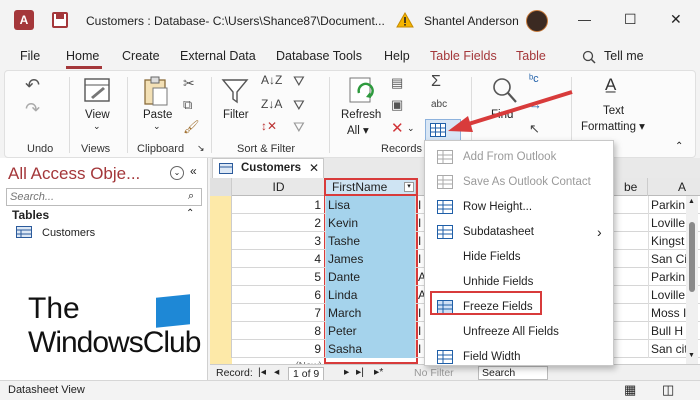 This screenshot has width=700, height=400. What do you see at coordinates (279, 205) in the screenshot?
I see `cell-id: 1` at bounding box center [279, 205].